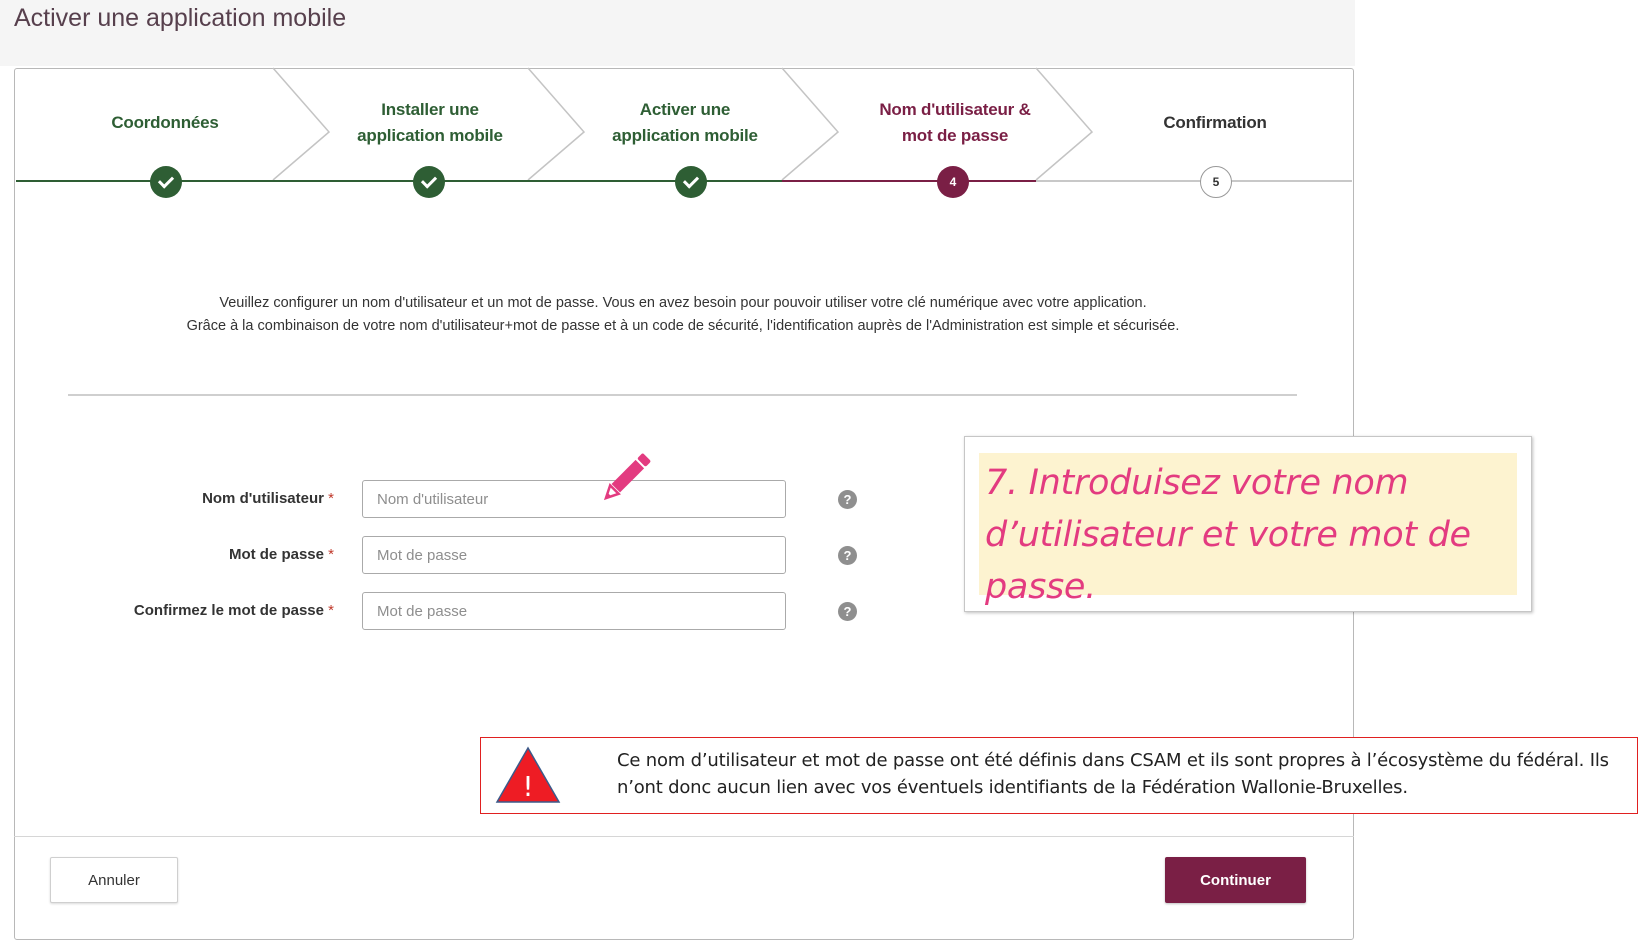 The height and width of the screenshot is (940, 1645). What do you see at coordinates (1235, 880) in the screenshot?
I see `continue-button: Continuer` at bounding box center [1235, 880].